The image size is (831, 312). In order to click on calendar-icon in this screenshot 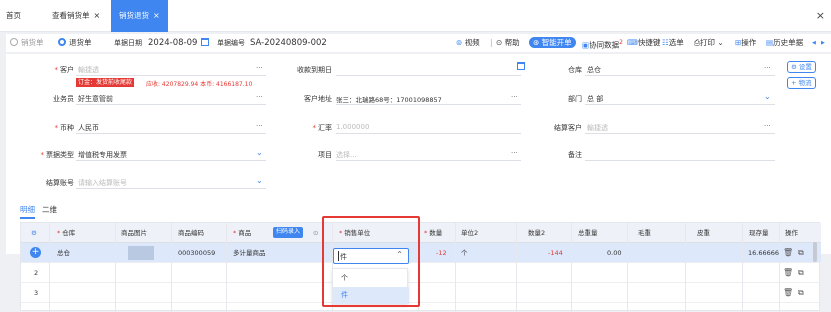, I will do `click(202, 43)`.